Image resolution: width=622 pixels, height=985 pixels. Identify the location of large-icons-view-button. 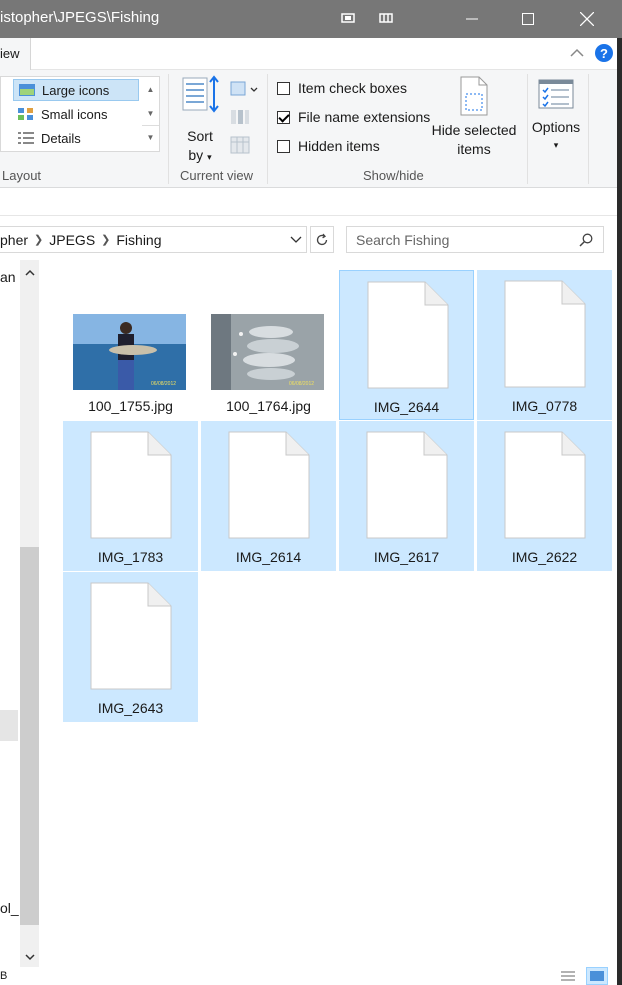
(597, 976).